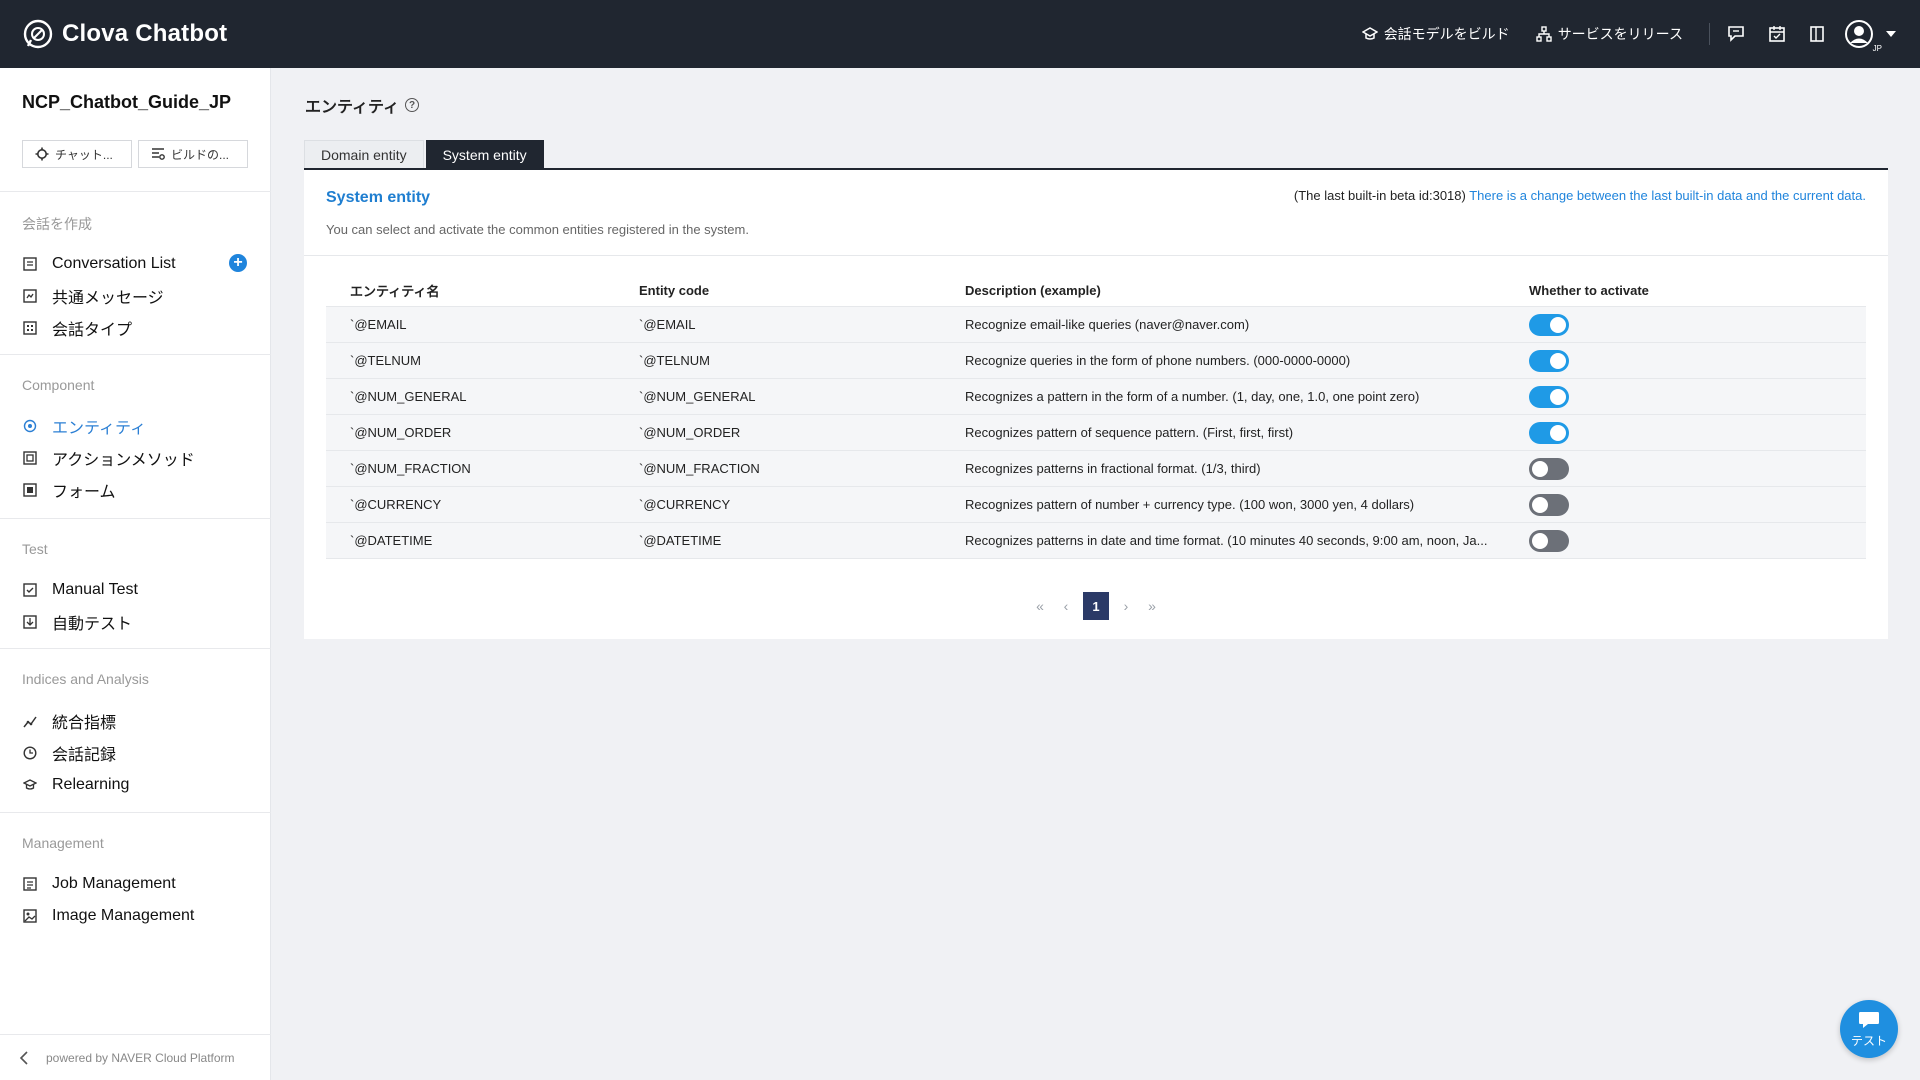 This screenshot has height=1080, width=1920. What do you see at coordinates (91, 784) in the screenshot?
I see `sidebar-item-label: Relearning` at bounding box center [91, 784].